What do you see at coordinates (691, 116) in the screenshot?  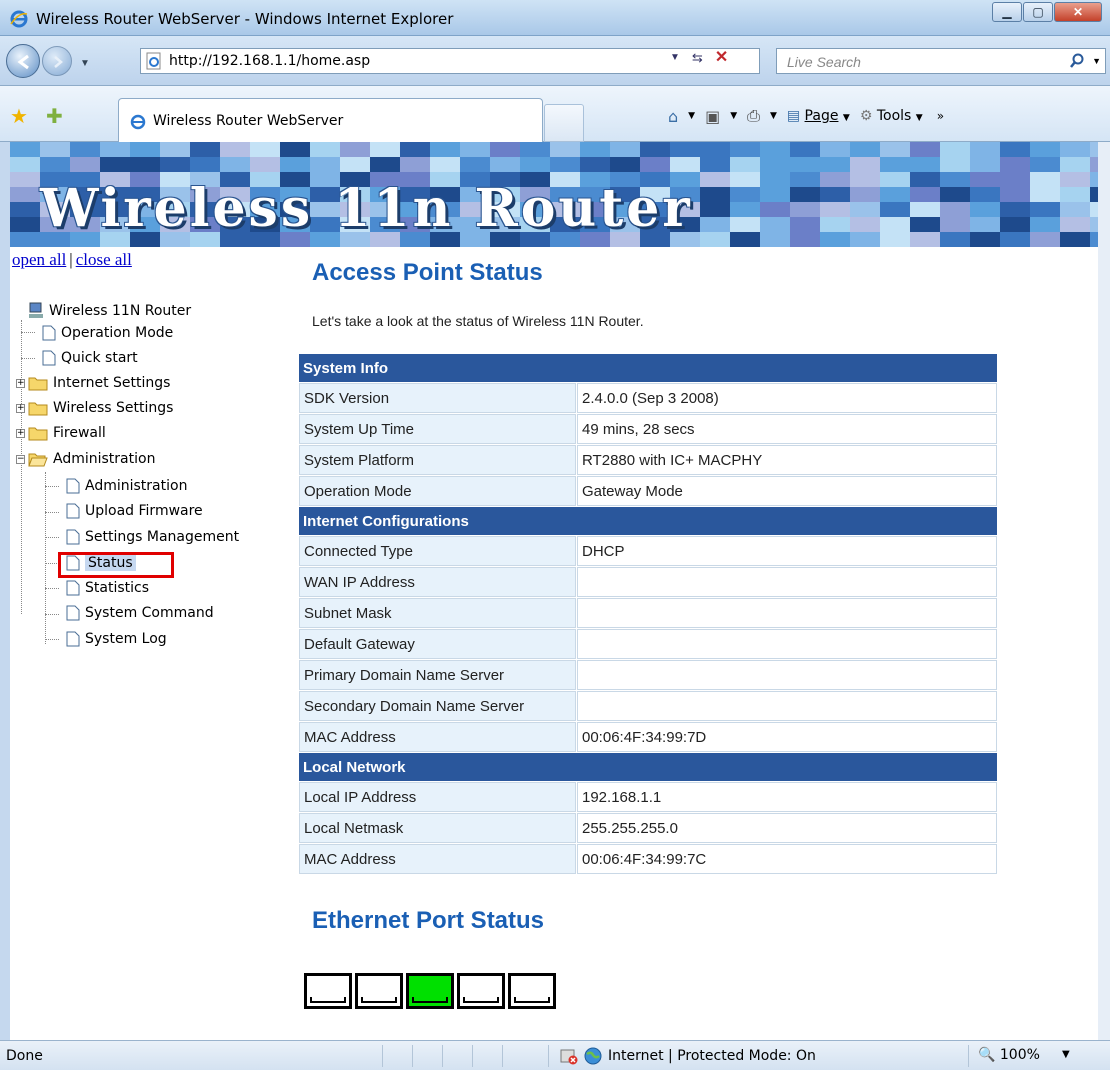 I see `home-dropdown-icon: ▼` at bounding box center [691, 116].